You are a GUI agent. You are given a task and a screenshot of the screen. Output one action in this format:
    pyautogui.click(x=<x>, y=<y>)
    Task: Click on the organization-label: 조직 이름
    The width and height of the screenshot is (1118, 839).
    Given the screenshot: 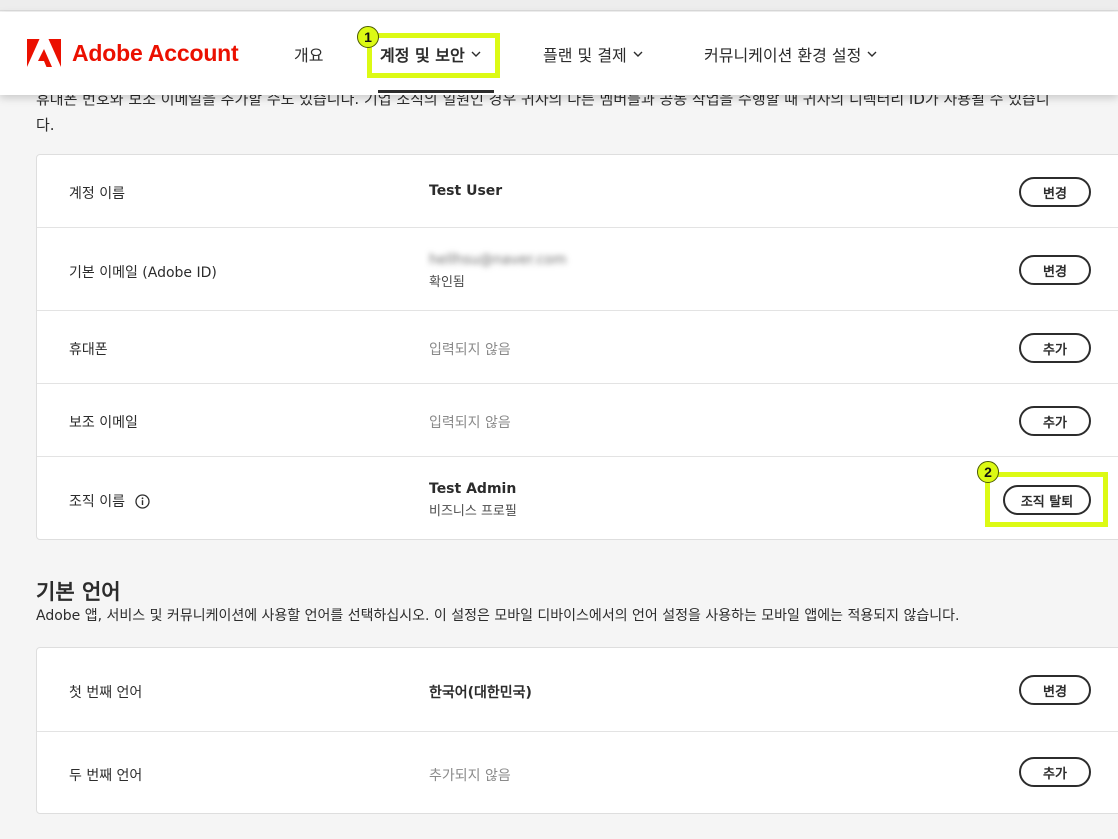 What is the action you would take?
    pyautogui.click(x=109, y=501)
    